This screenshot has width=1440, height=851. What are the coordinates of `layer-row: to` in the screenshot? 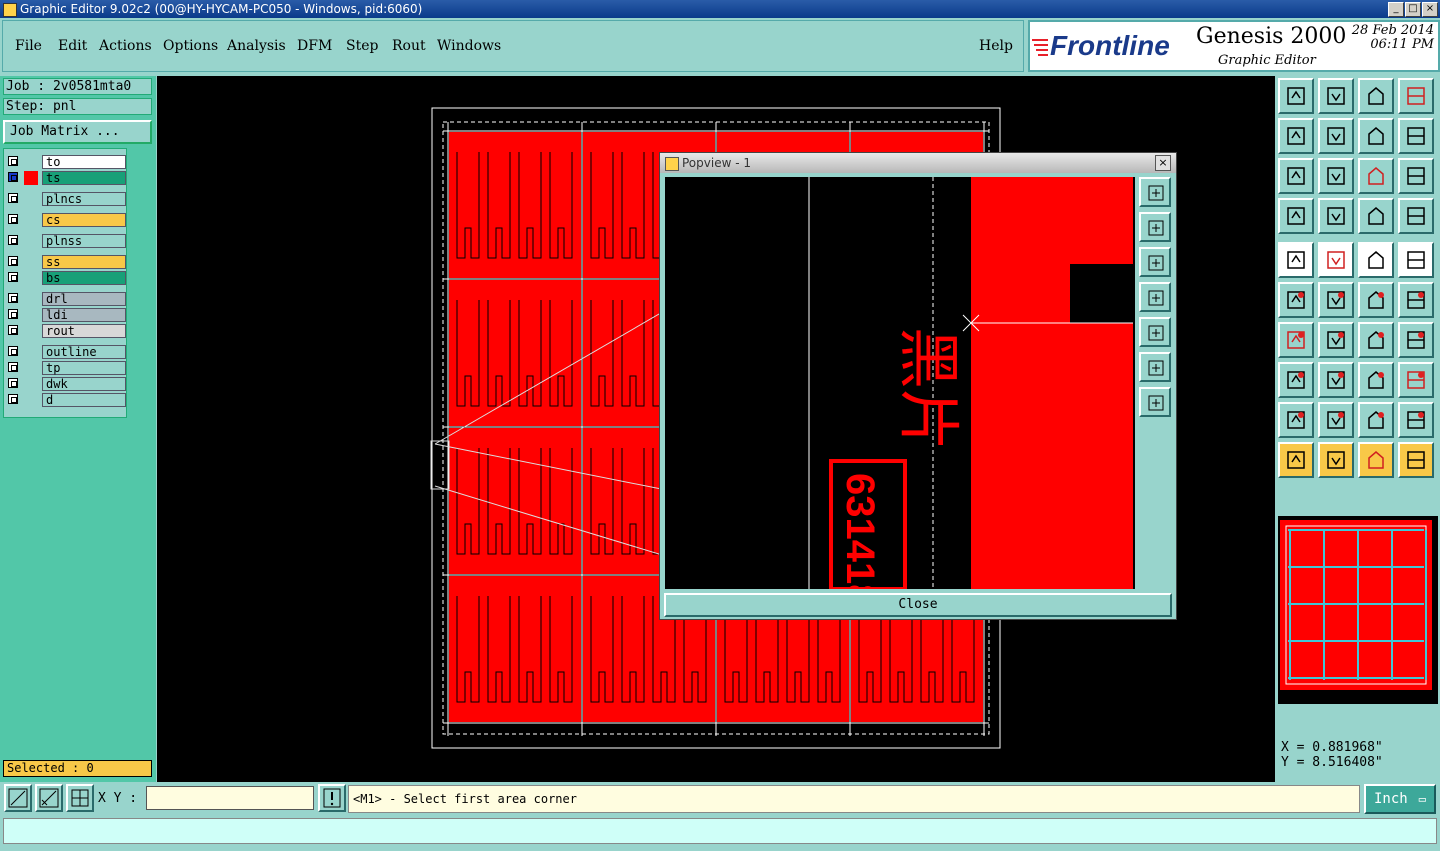 It's located at (67, 162).